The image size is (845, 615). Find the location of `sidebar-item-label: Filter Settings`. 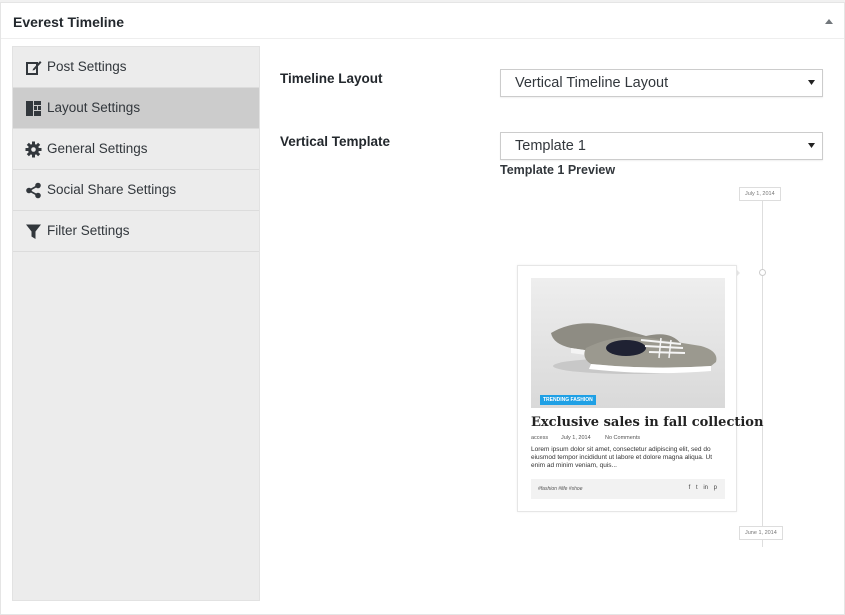

sidebar-item-label: Filter Settings is located at coordinates (88, 230).